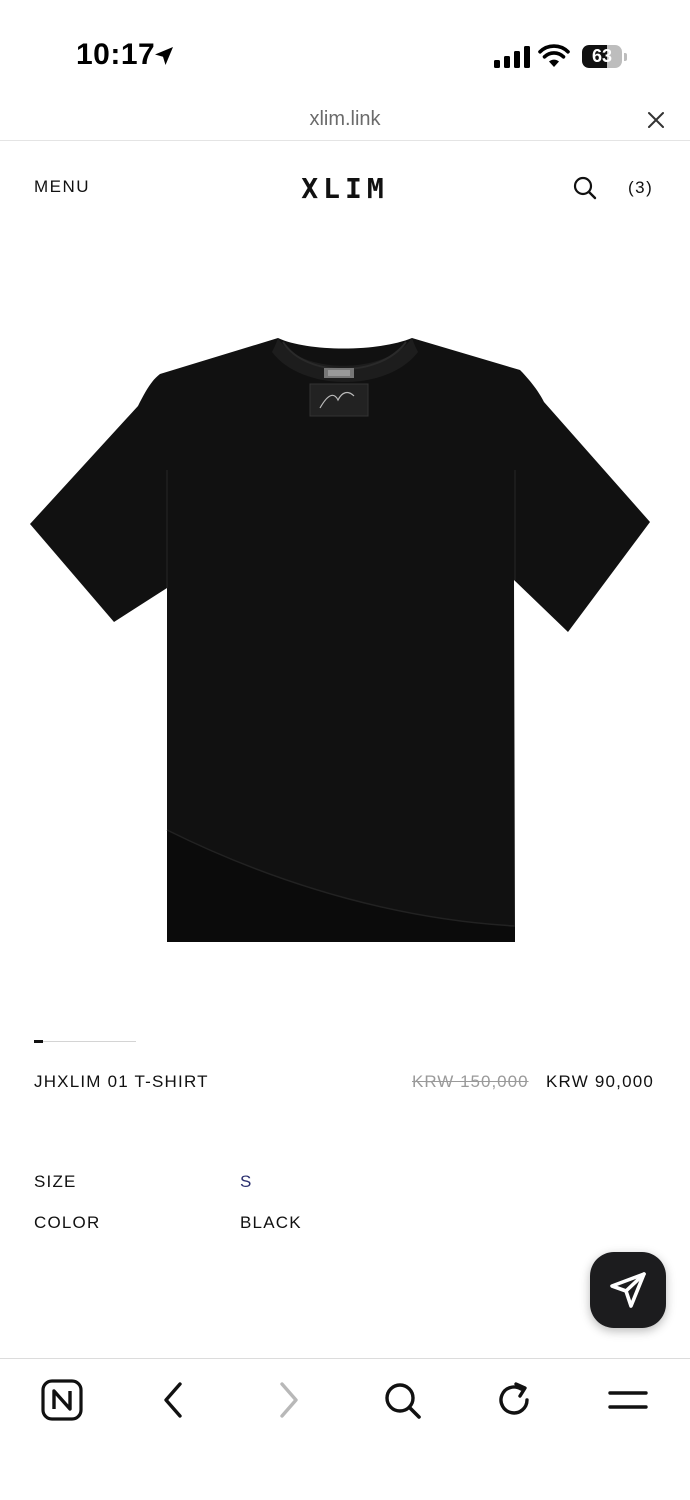 This screenshot has height=1500, width=690. I want to click on battery-level-text: 63, so click(602, 56).